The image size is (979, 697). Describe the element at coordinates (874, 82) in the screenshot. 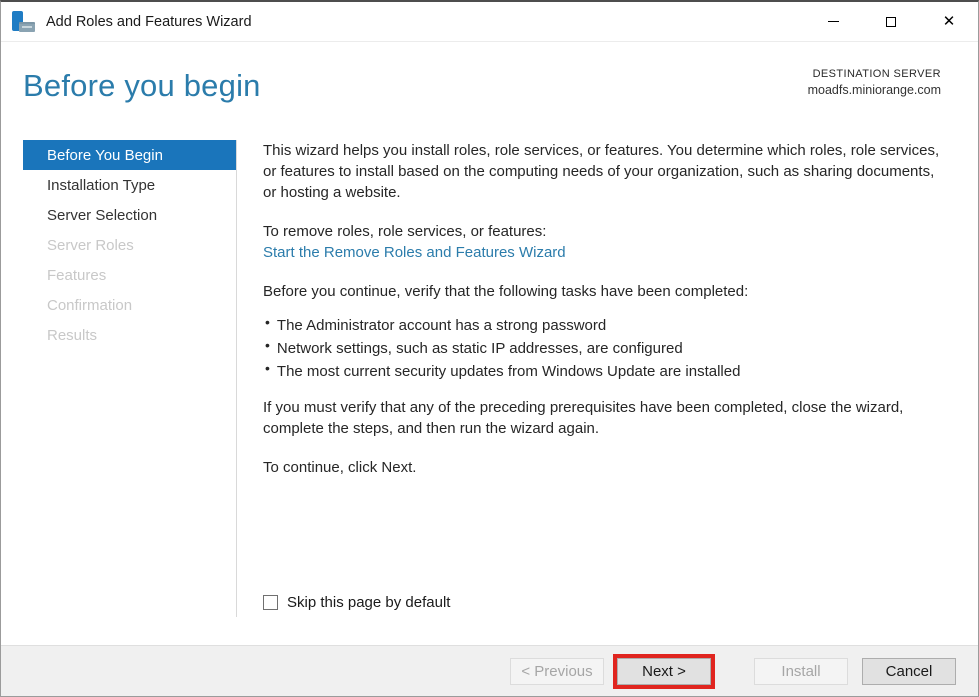

I see `destination-server-block: DESTINATION SERVER moadfs.miniorange.com` at that location.